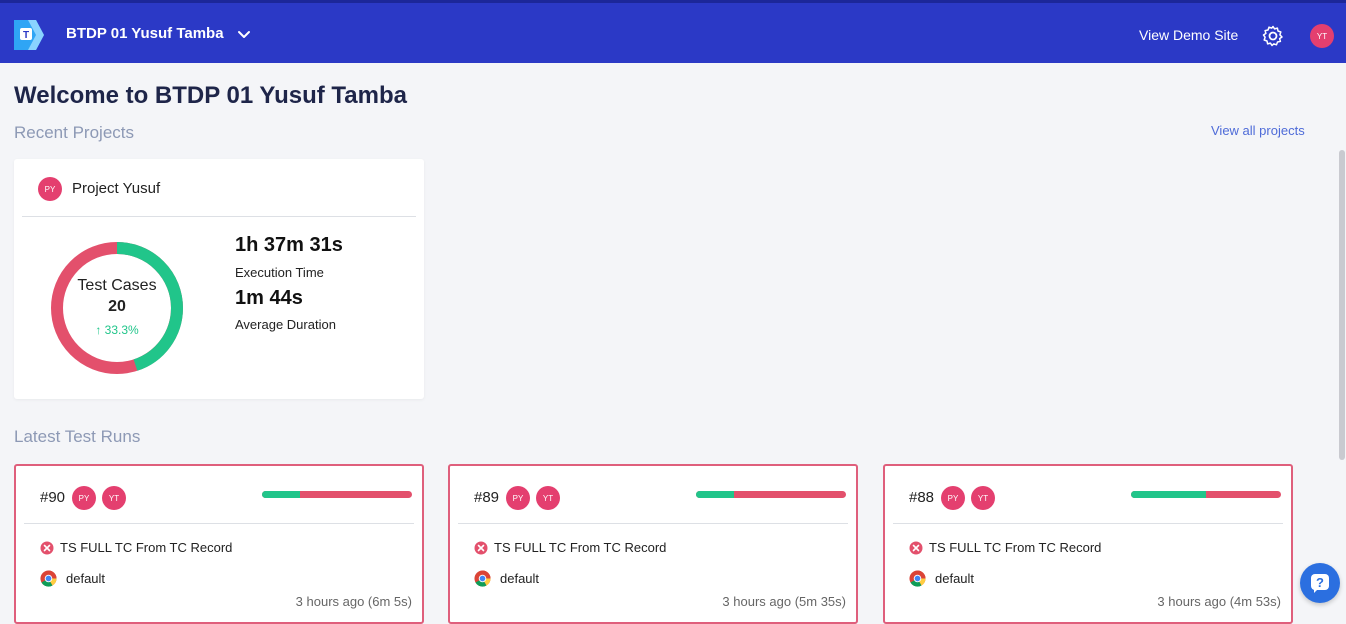 Image resolution: width=1346 pixels, height=624 pixels. Describe the element at coordinates (269, 298) in the screenshot. I see `average-duration-value: 1m 44s` at that location.